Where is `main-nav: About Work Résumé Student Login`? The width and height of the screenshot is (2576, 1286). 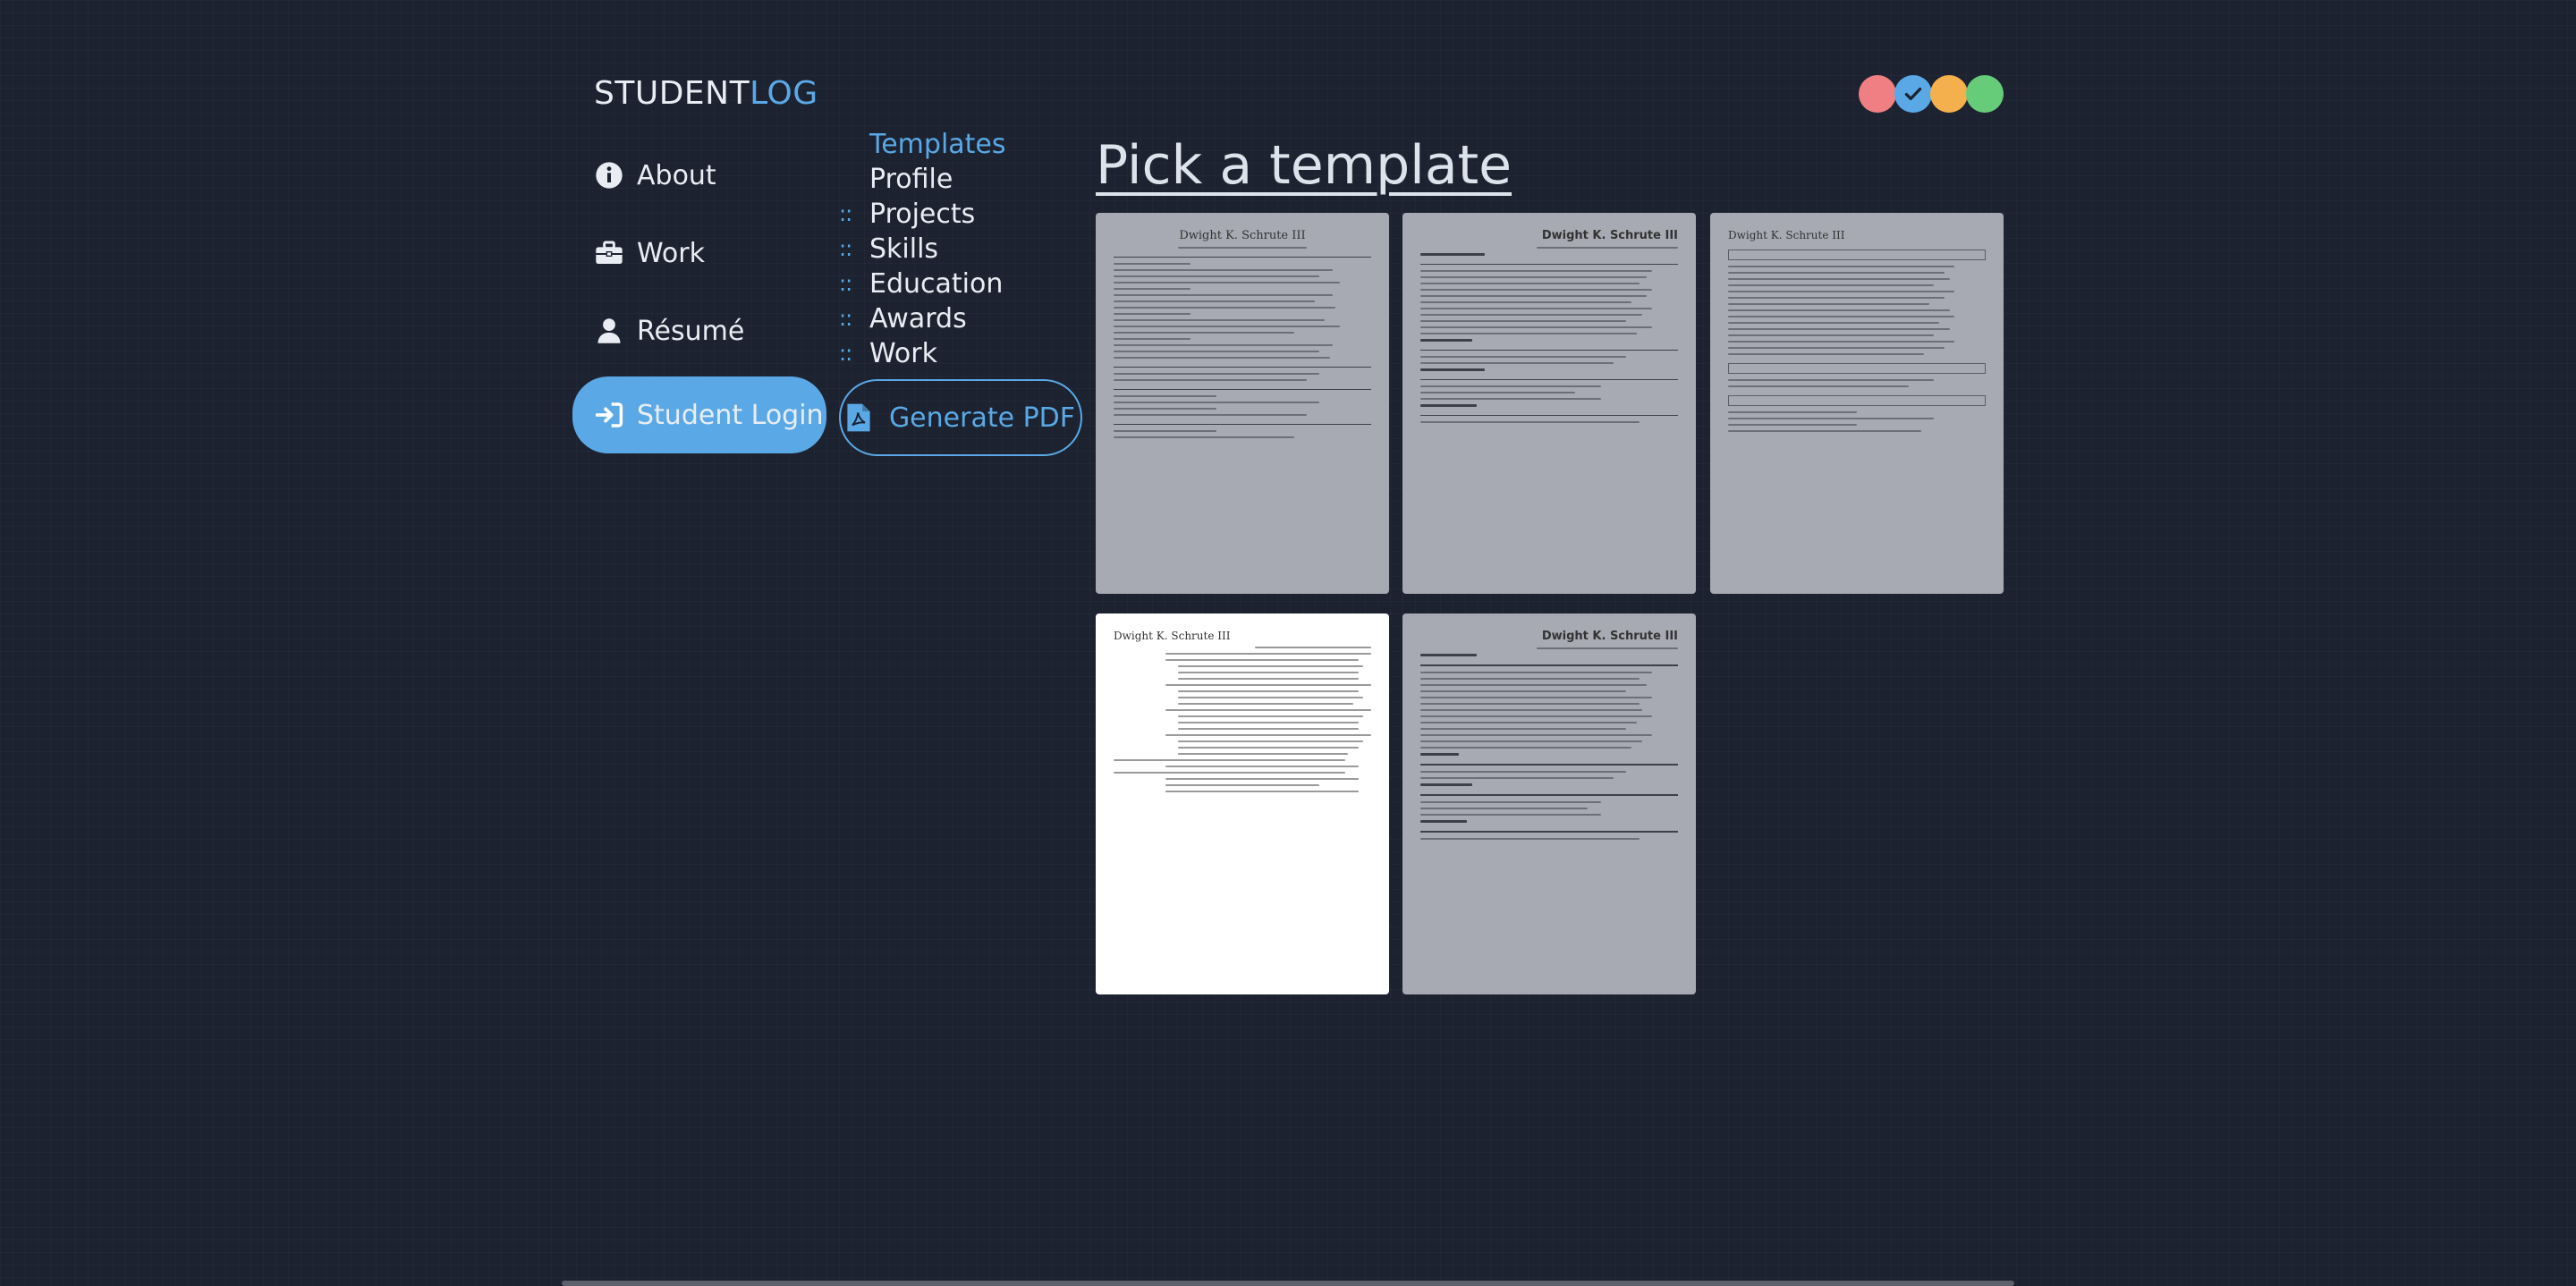
main-nav: About Work Résumé Student Login is located at coordinates (699, 305).